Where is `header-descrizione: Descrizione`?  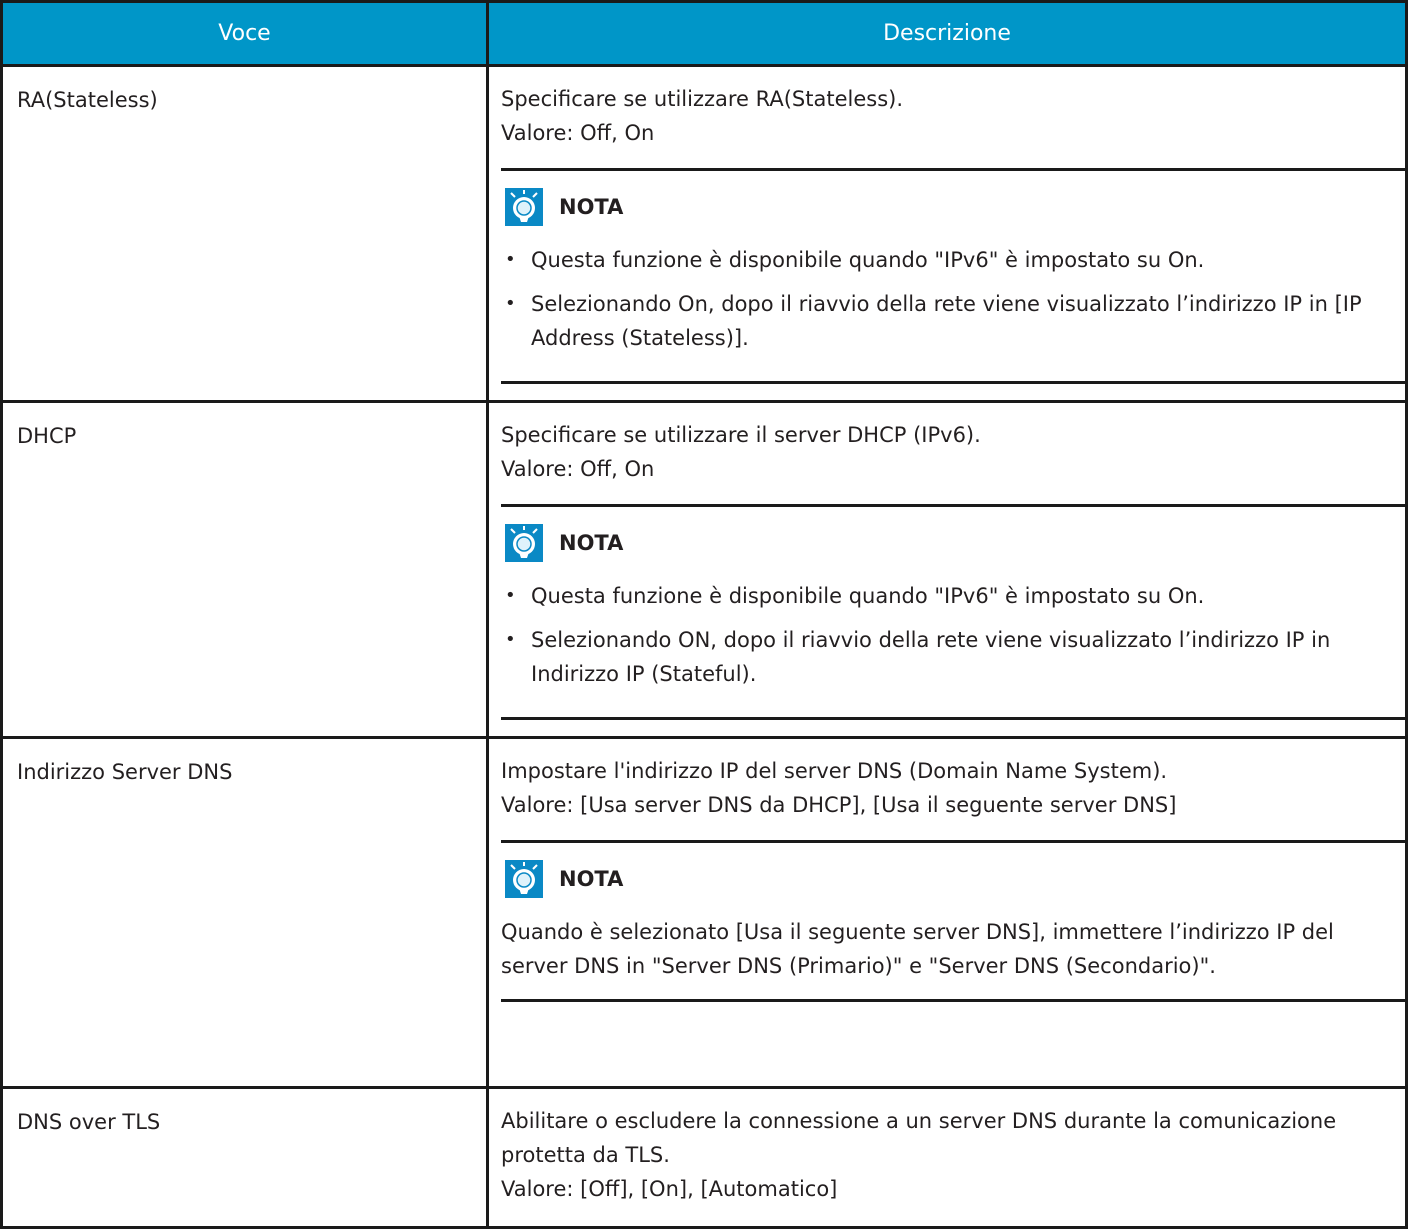 header-descrizione: Descrizione is located at coordinates (947, 33).